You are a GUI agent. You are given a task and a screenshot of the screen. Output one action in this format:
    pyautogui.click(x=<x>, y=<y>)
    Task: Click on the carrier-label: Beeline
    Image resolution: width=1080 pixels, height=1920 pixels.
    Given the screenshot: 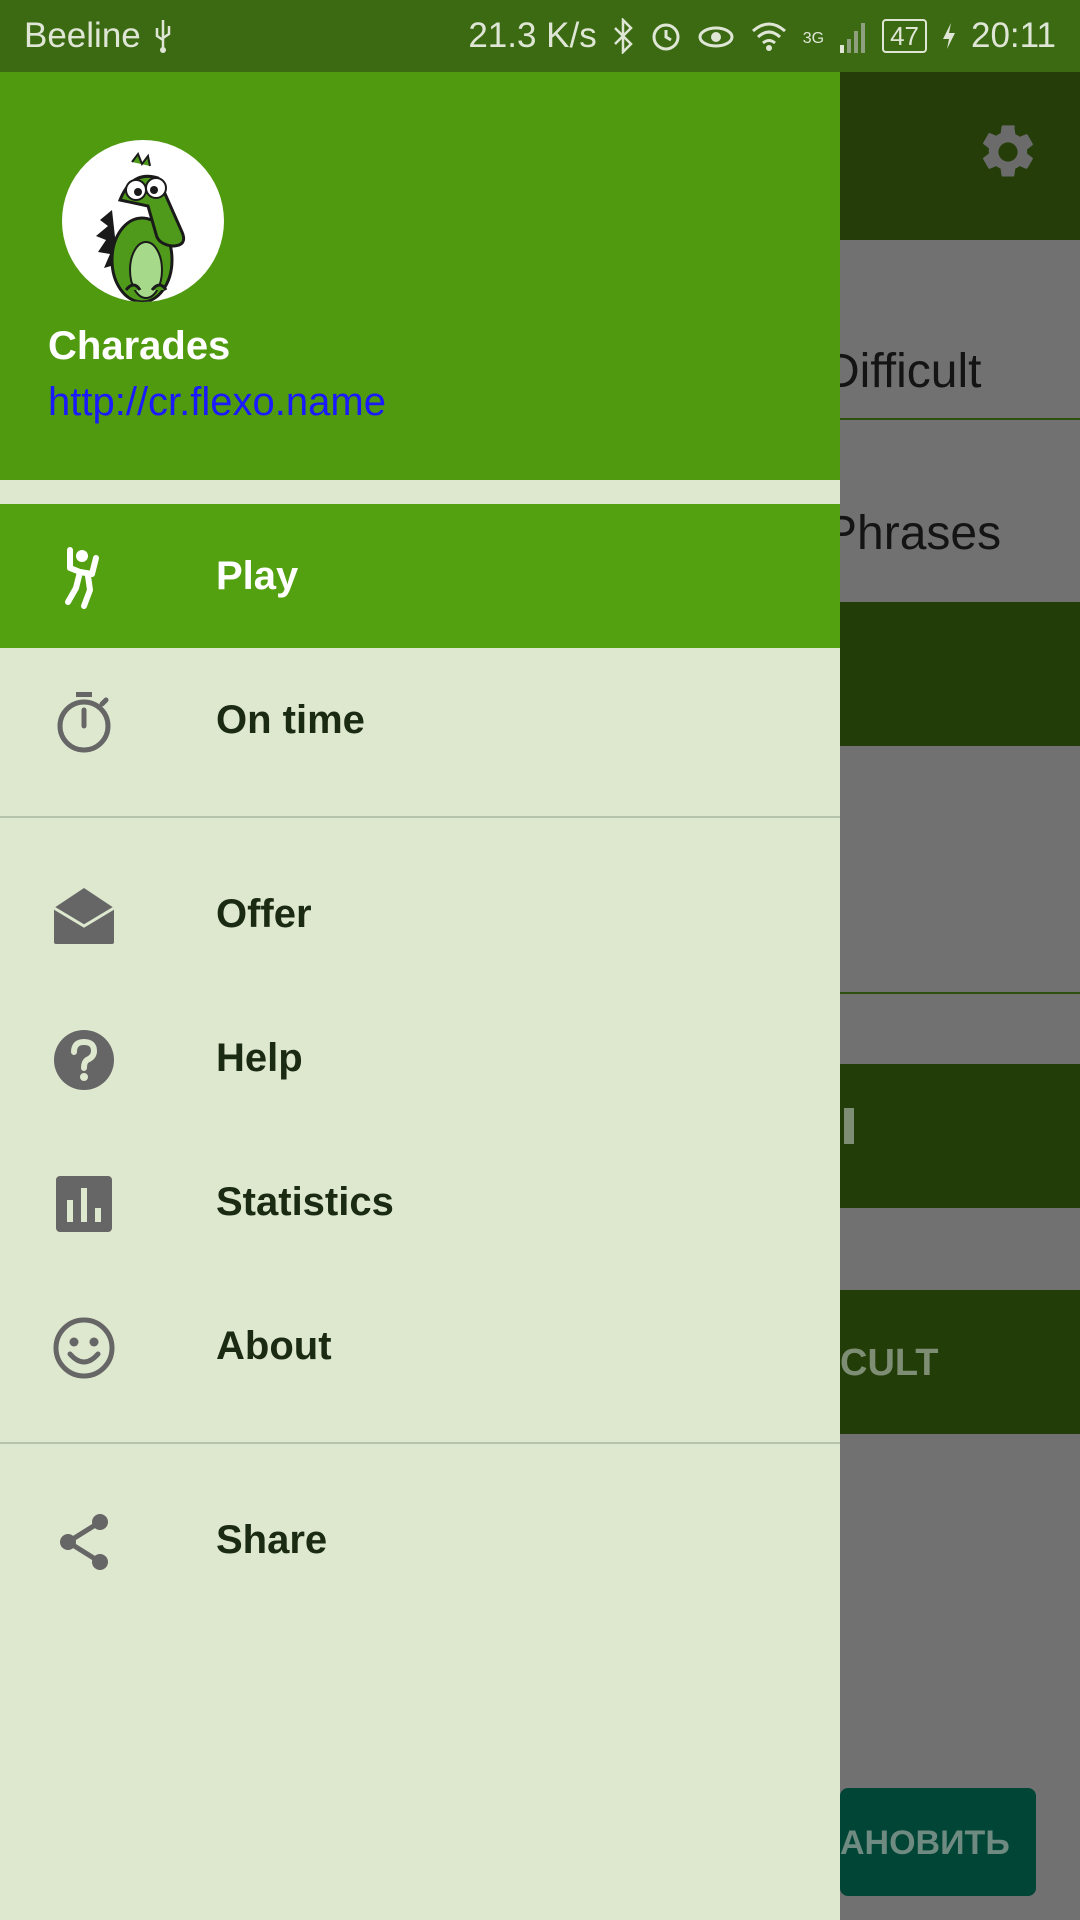 What is the action you would take?
    pyautogui.click(x=82, y=35)
    